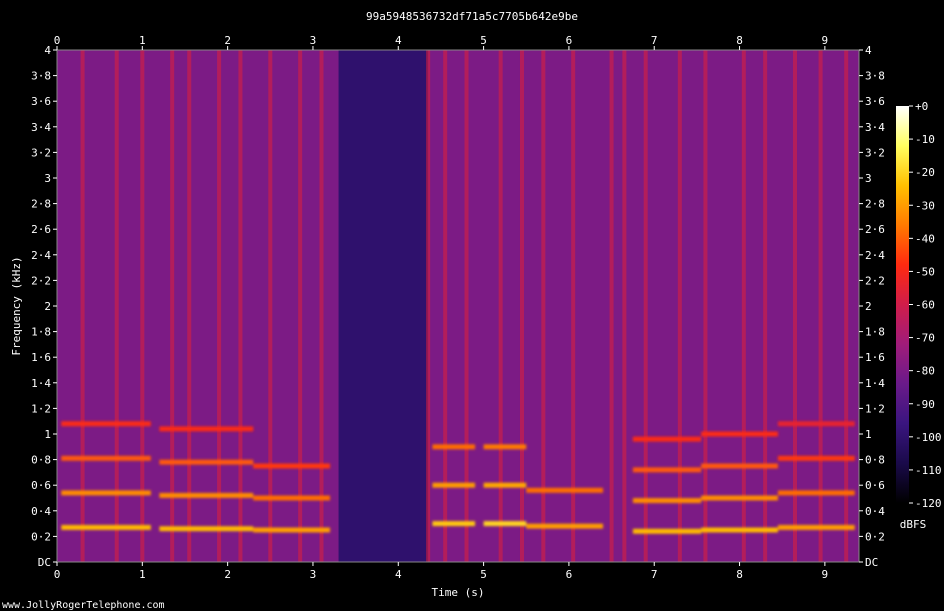  Describe the element at coordinates (313, 40) in the screenshot. I see `x-tick-label-top: 3` at that location.